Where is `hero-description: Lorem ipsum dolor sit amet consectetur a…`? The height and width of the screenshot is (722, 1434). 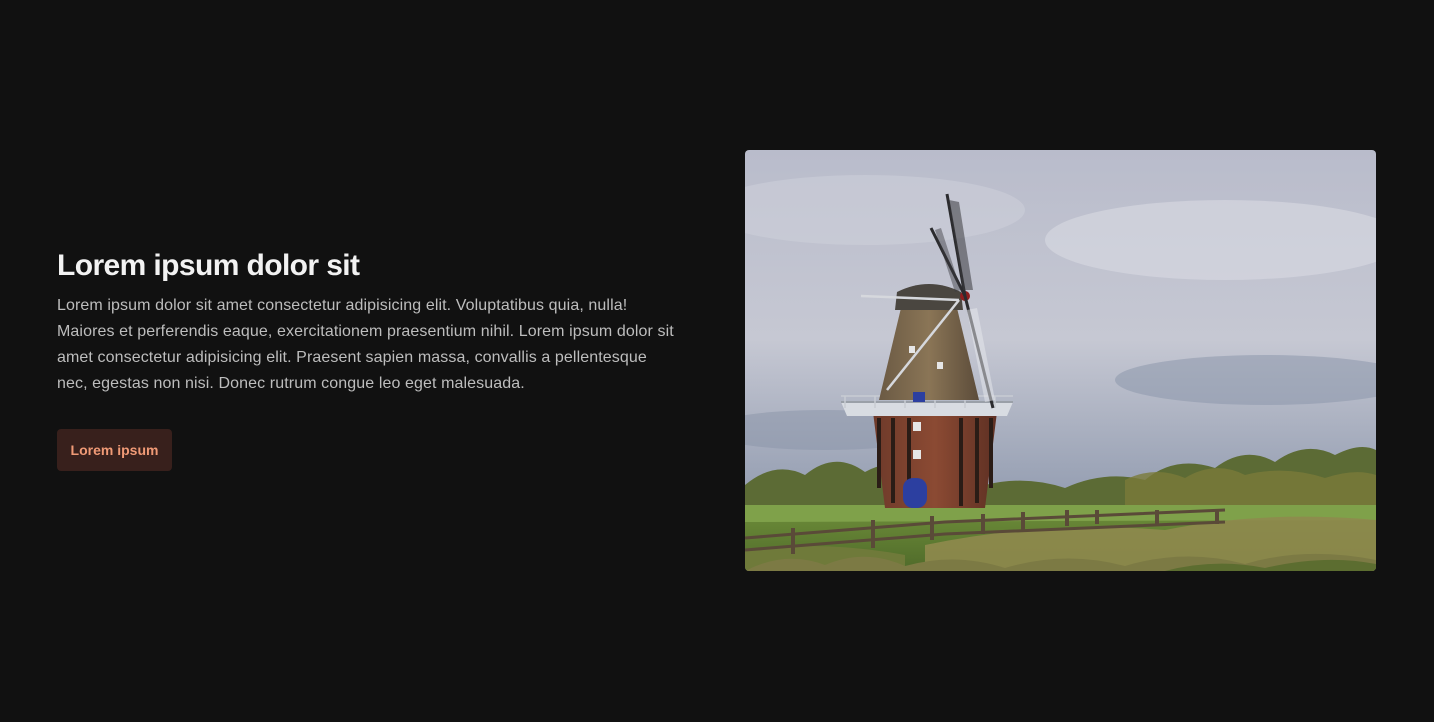 hero-description: Lorem ipsum dolor sit amet consectetur a… is located at coordinates (365, 344).